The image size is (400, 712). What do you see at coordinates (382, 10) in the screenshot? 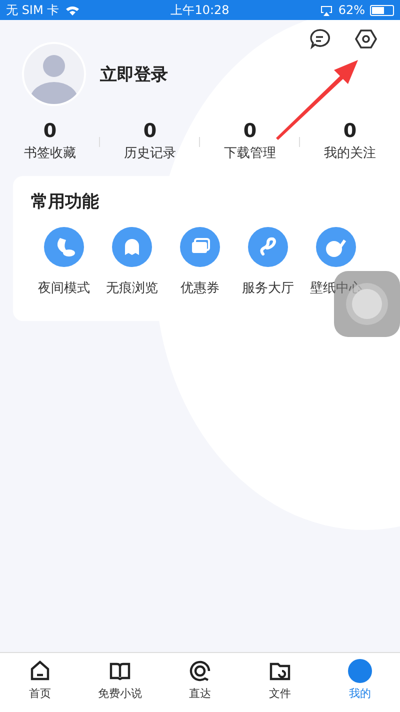
I see `battery-icon` at bounding box center [382, 10].